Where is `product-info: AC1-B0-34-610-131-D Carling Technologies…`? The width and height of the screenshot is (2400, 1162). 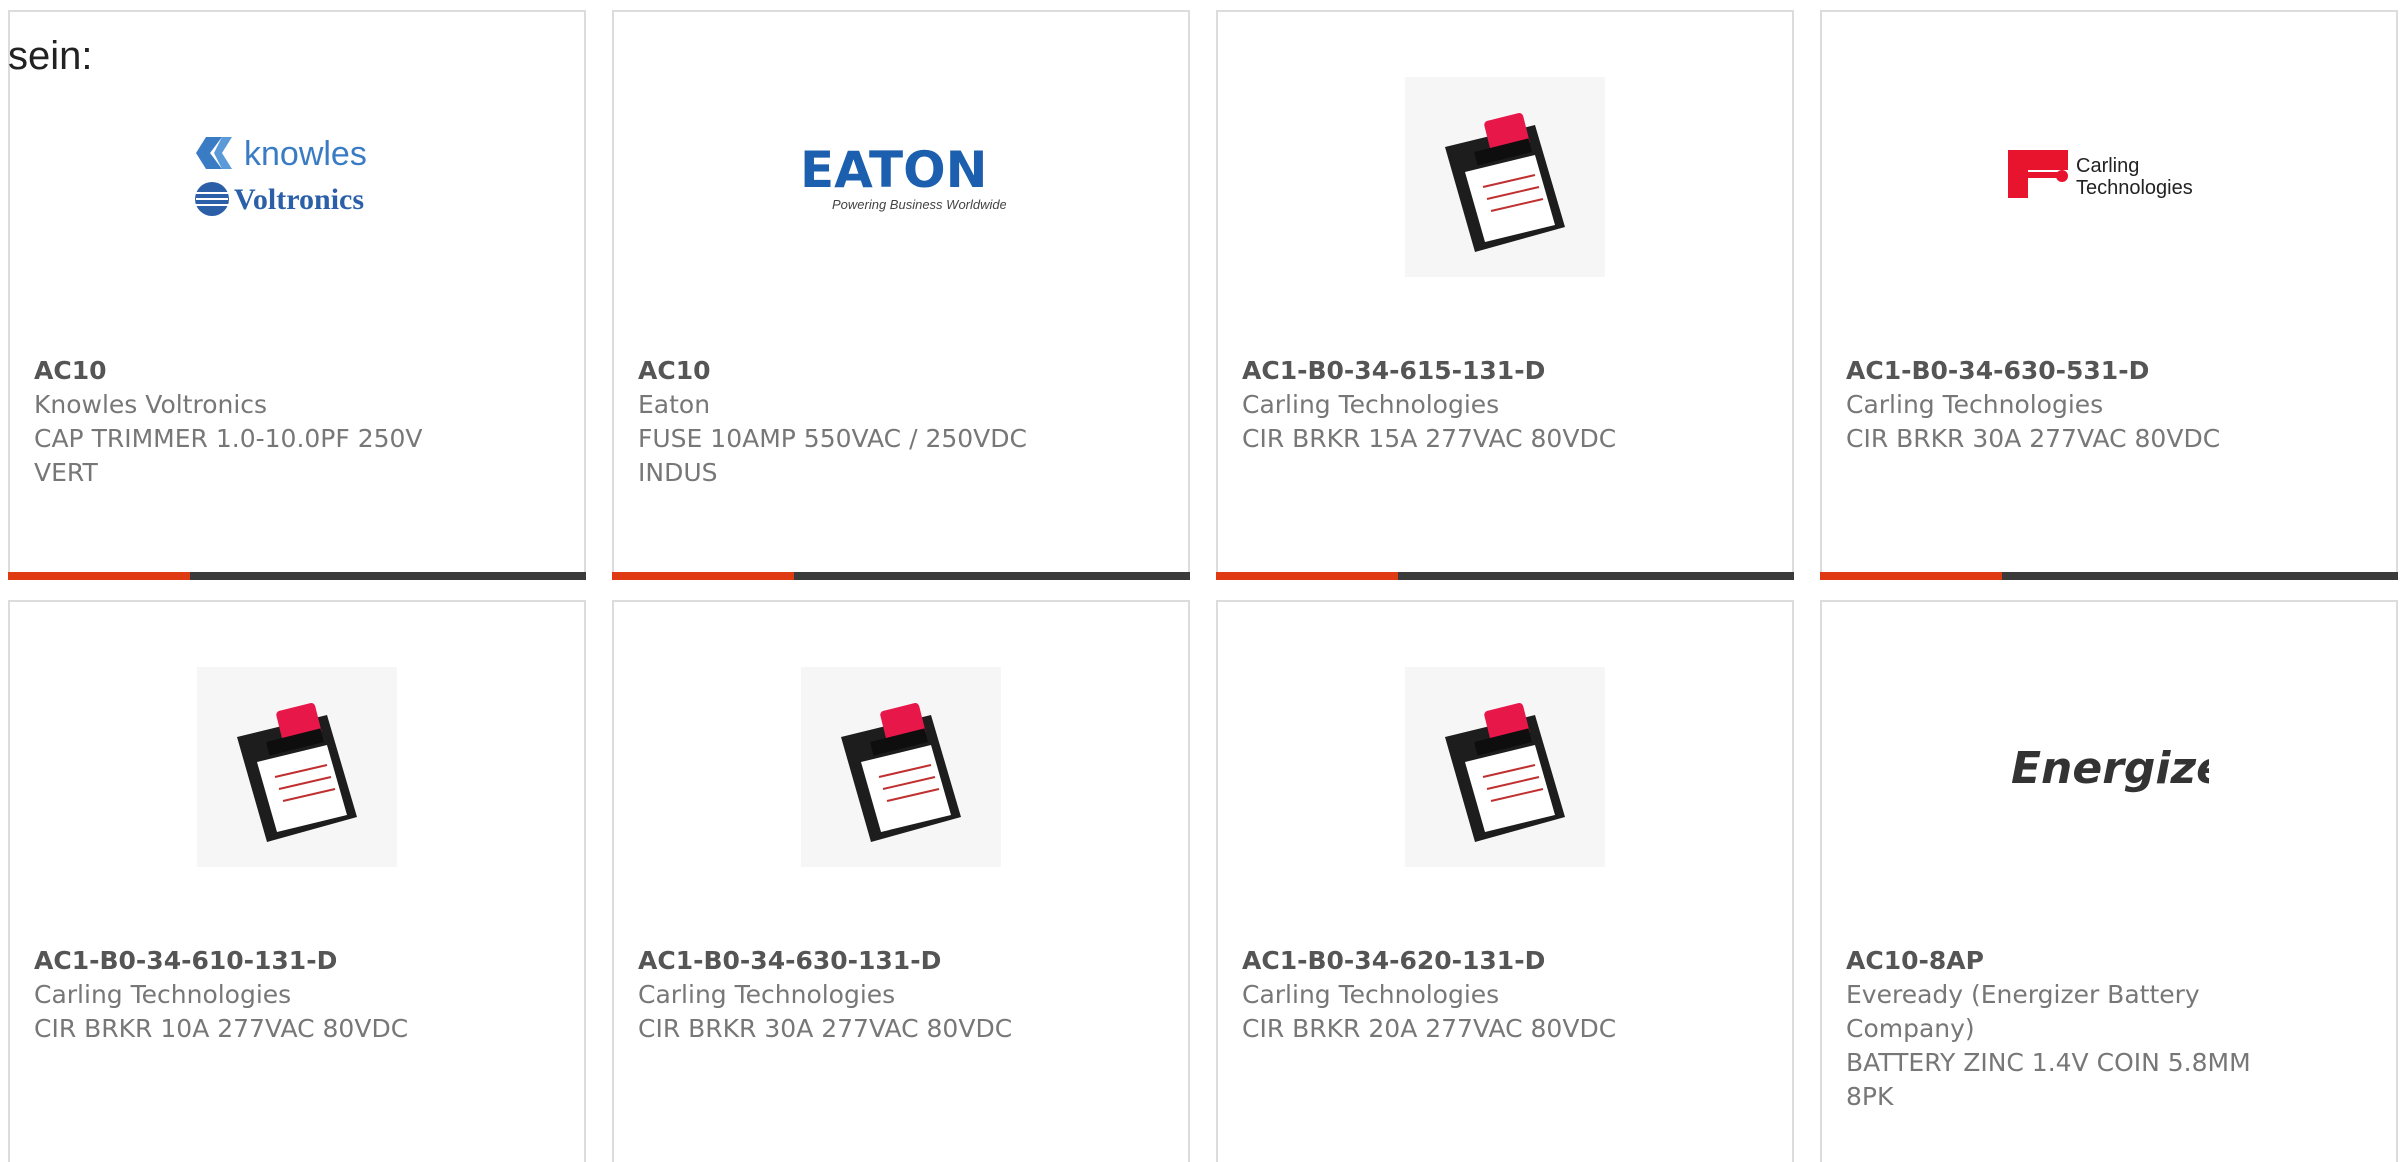
product-info: AC1-B0-34-610-131-D Carling Technologies… is located at coordinates (297, 995).